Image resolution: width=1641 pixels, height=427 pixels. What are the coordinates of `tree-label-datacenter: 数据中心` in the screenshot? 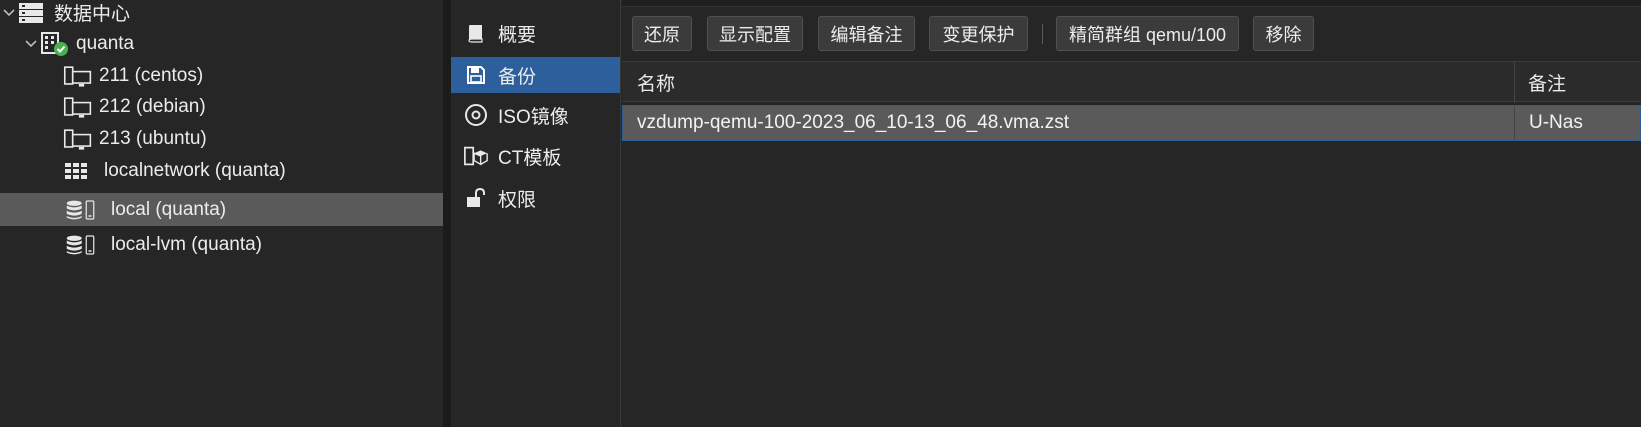 It's located at (92, 14).